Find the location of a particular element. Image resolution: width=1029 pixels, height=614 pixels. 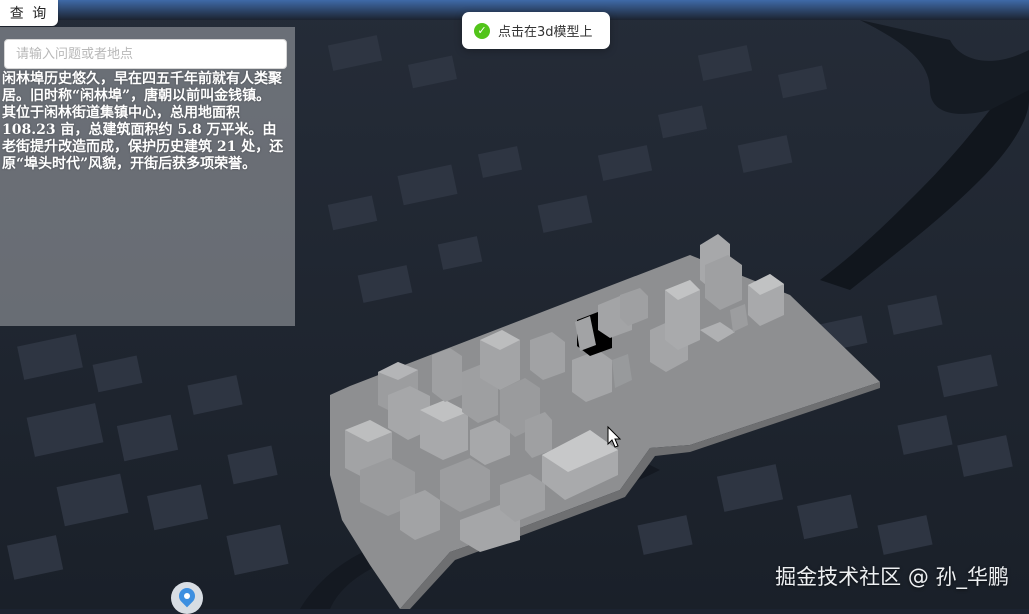

location-pin-icon is located at coordinates (187, 598).